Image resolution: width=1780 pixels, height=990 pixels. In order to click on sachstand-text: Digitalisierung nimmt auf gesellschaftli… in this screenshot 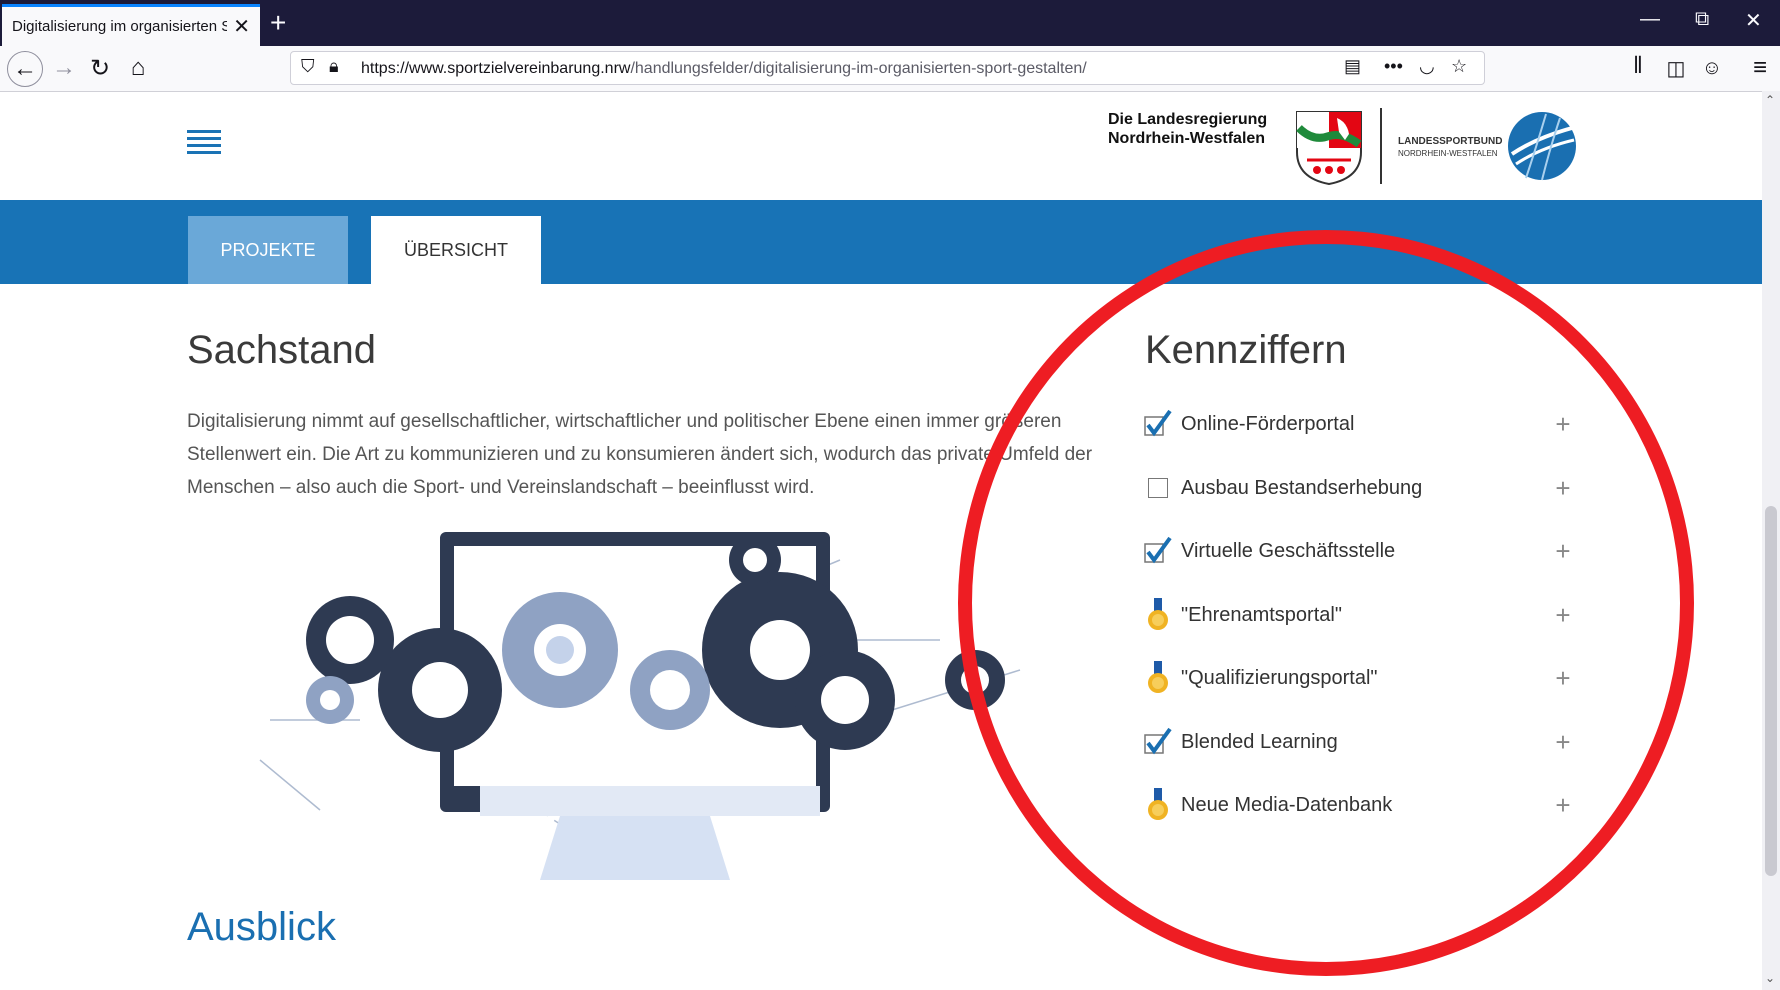, I will do `click(640, 454)`.